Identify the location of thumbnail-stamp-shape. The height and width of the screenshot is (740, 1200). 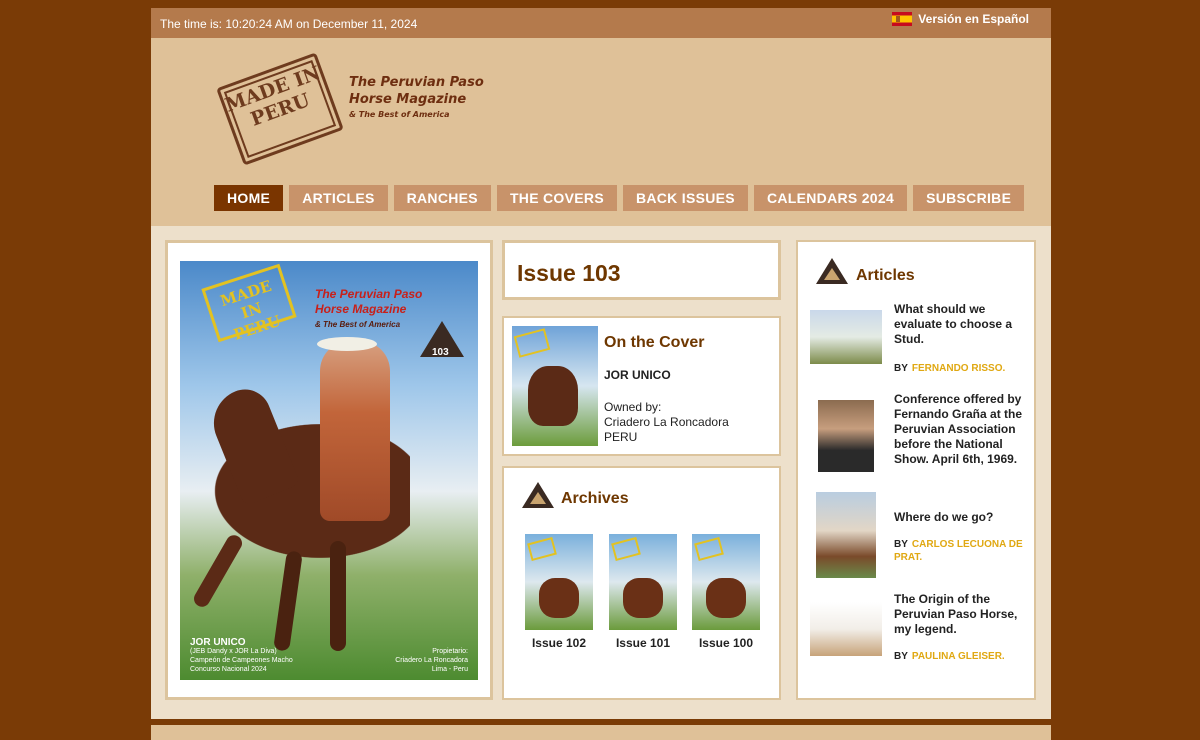
(532, 343).